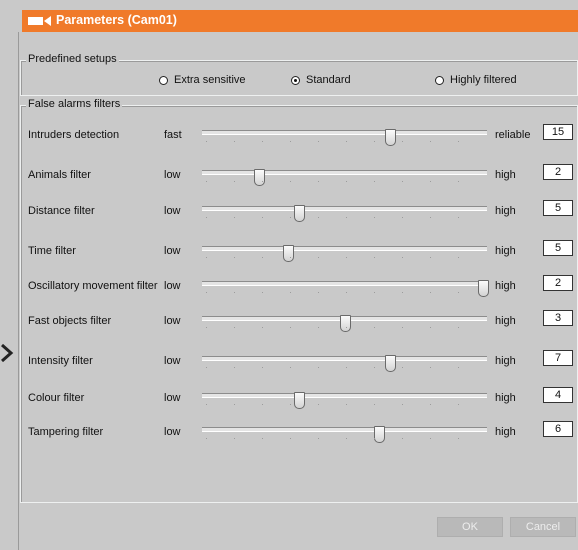 This screenshot has width=578, height=550. Describe the element at coordinates (70, 321) in the screenshot. I see `filter-label: Fast objects filter` at that location.